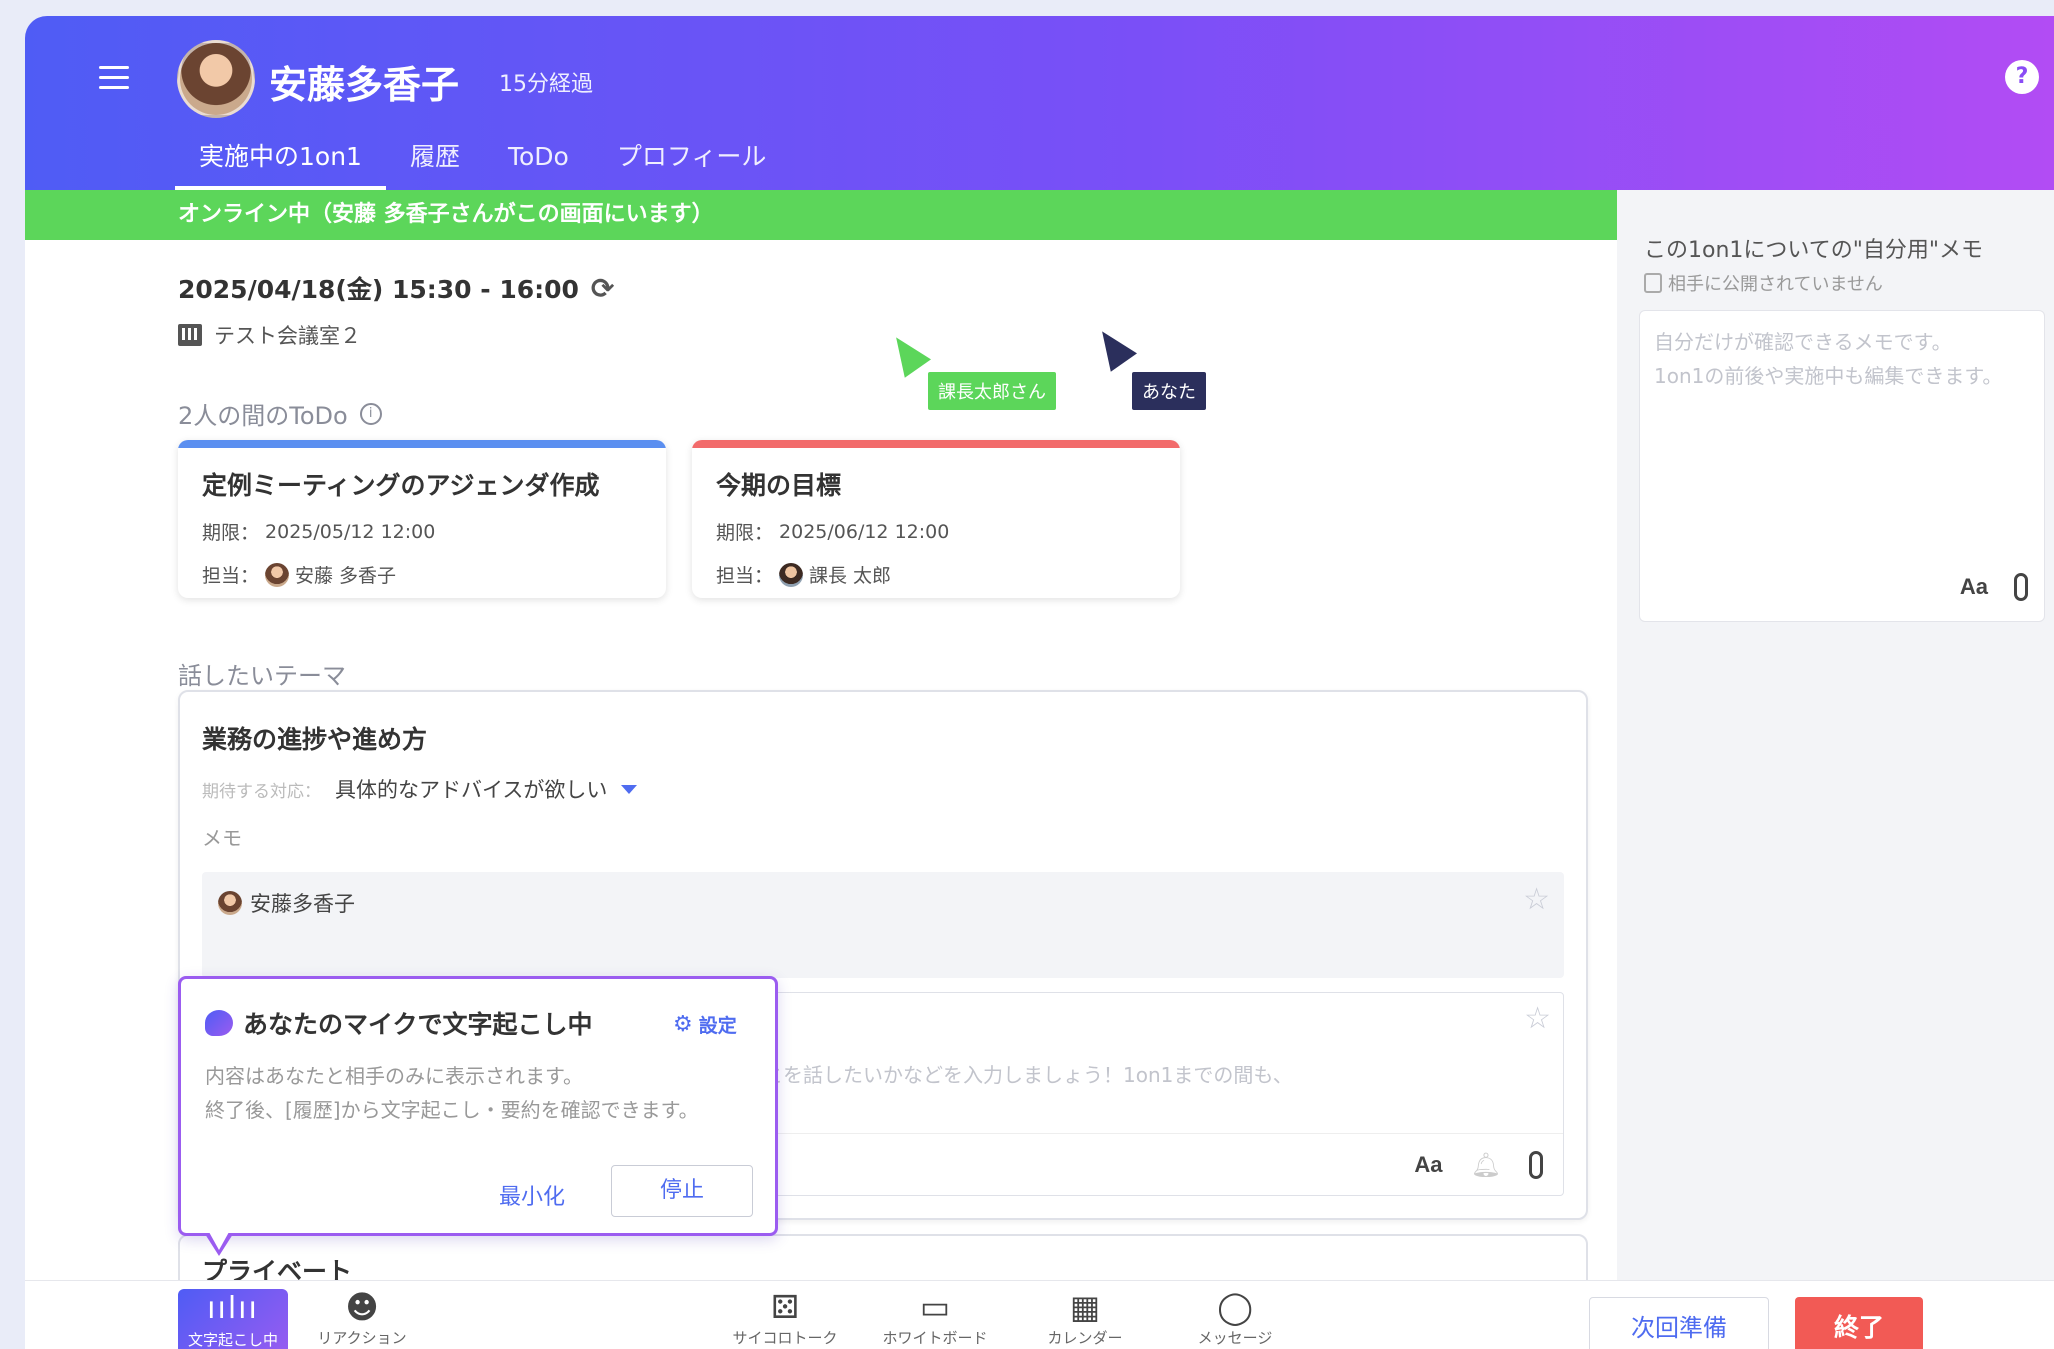 This screenshot has width=2054, height=1349. I want to click on next-prep-button: 次回準備, so click(1679, 1323).